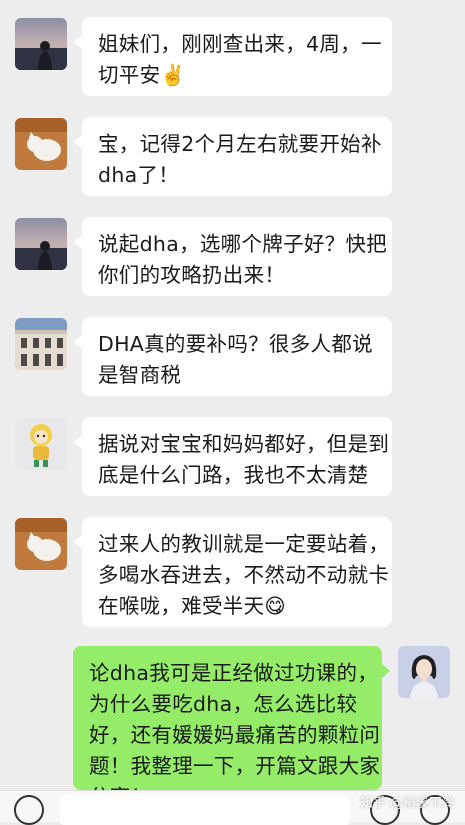  What do you see at coordinates (234, 673) in the screenshot?
I see `message-text: 论dha我可是正经做过功课的，` at bounding box center [234, 673].